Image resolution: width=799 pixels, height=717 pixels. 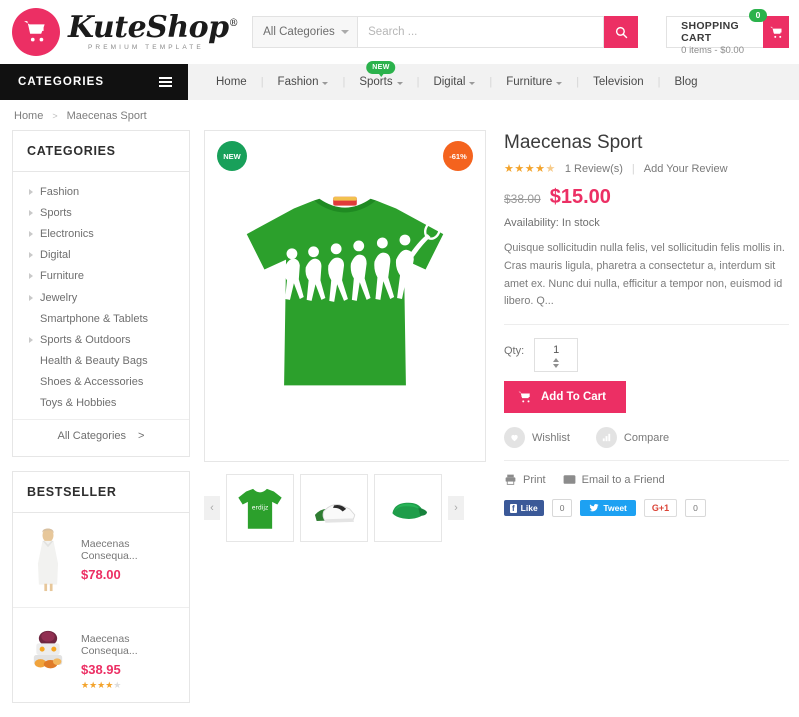 I want to click on search-category-select: All Categories, so click(x=305, y=32).